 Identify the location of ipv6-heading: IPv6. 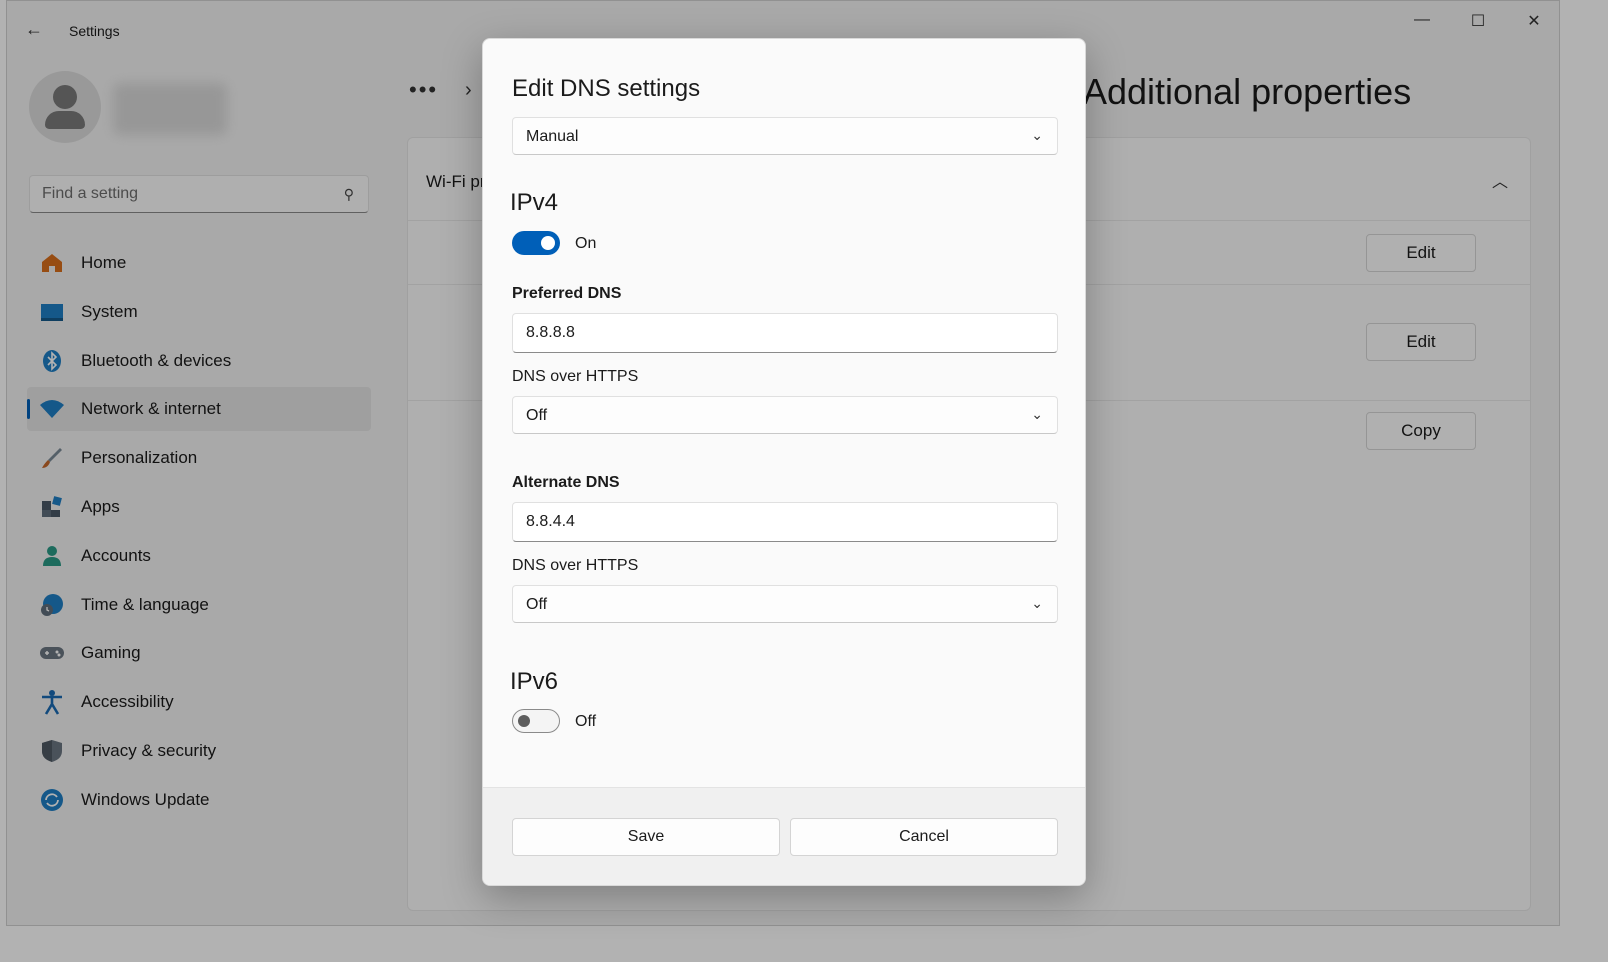
(534, 681).